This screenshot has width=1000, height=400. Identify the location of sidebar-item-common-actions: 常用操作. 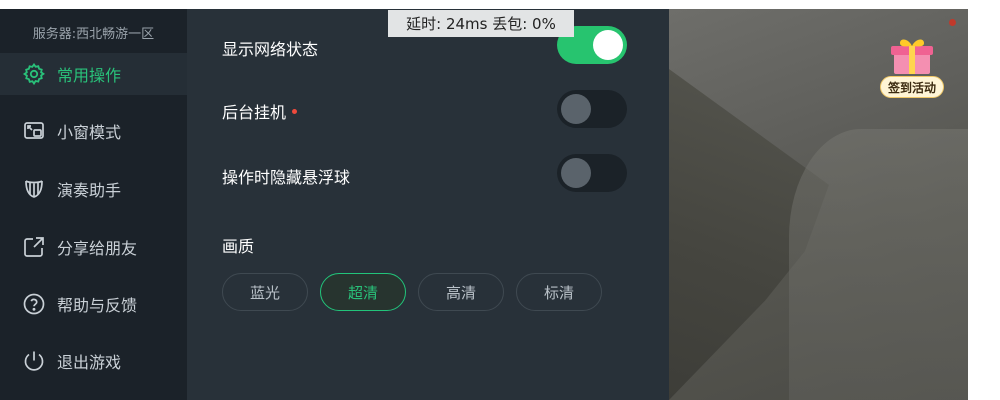
(93, 74).